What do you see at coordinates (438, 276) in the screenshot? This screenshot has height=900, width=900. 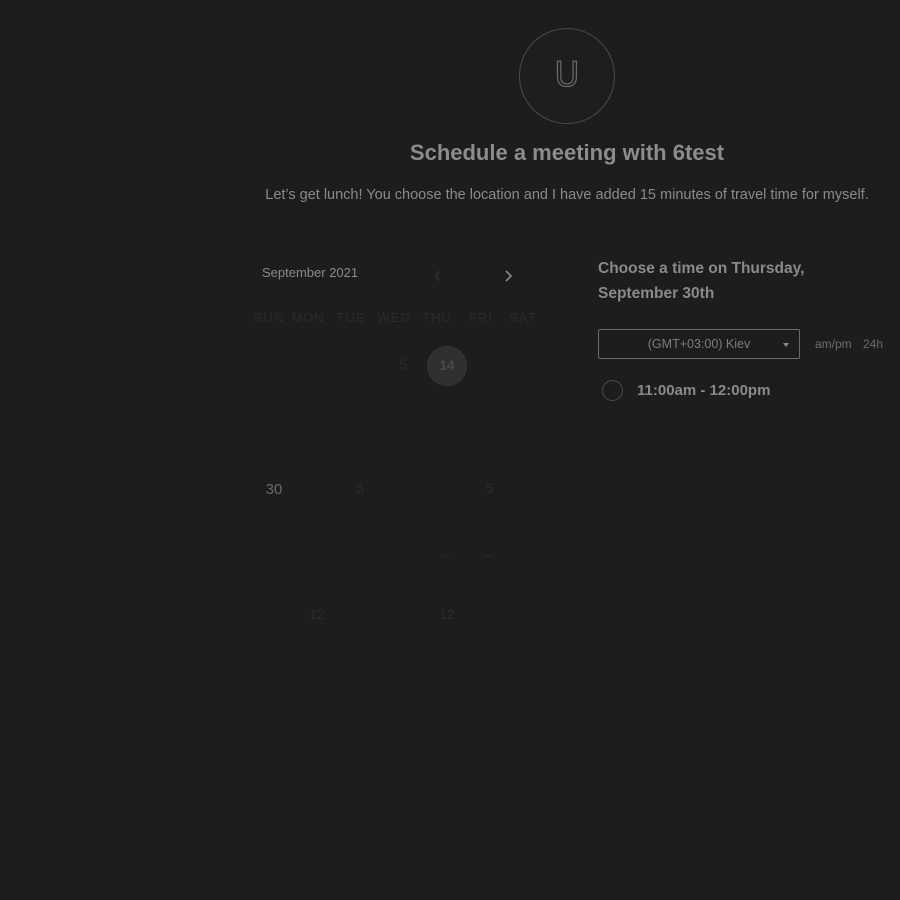 I see `chevron-left-icon` at bounding box center [438, 276].